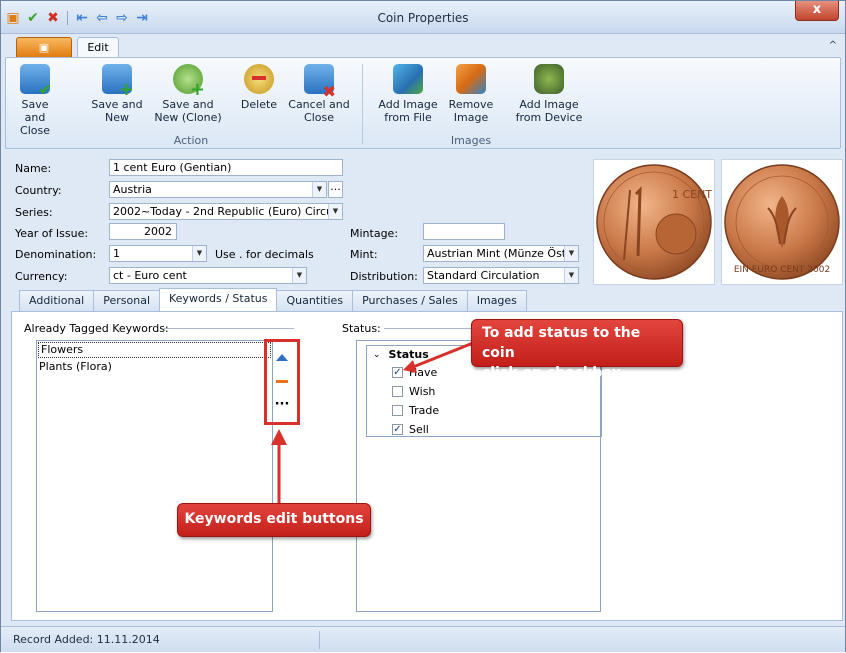  I want to click on keywords-callout: Keywords edit buttons, so click(274, 520).